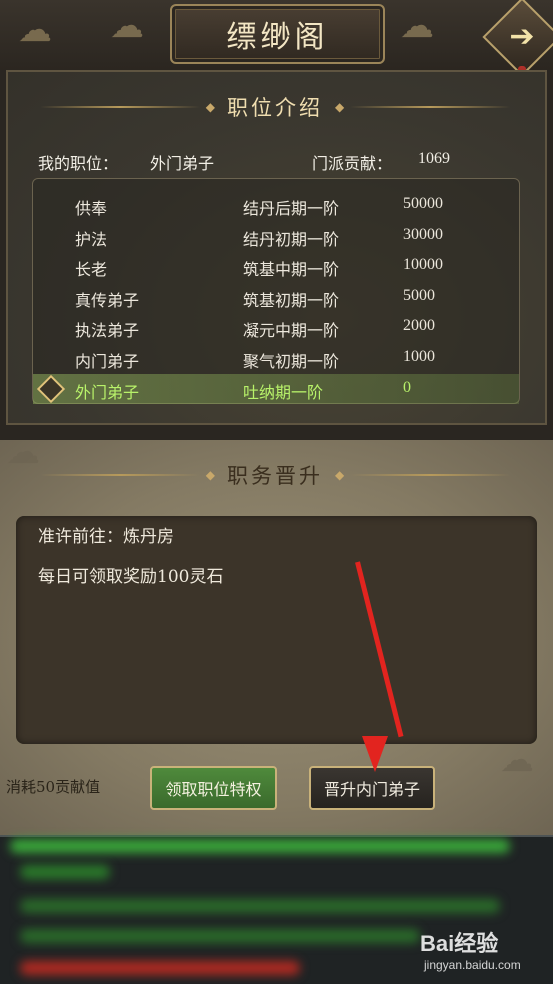 This screenshot has height=984, width=553. I want to click on claim-privilege-button: 领取职位特权, so click(213, 788).